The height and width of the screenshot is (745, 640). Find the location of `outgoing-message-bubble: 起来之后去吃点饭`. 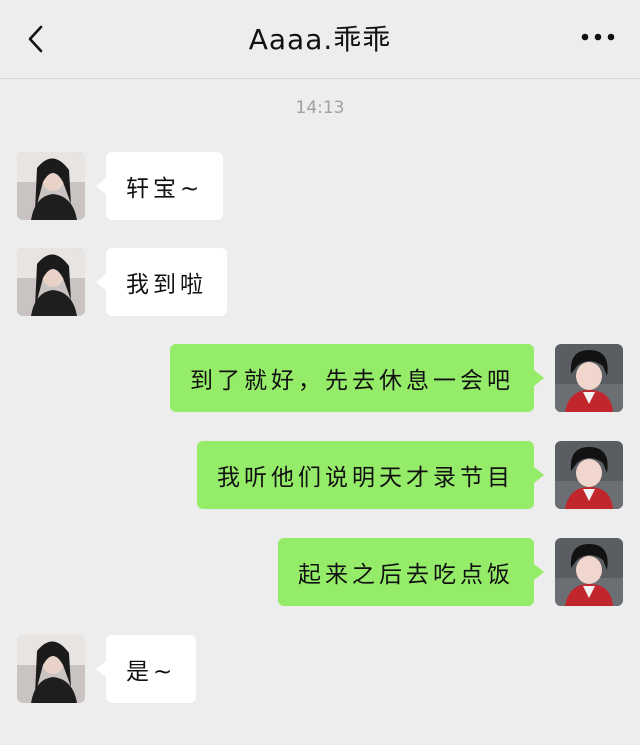

outgoing-message-bubble: 起来之后去吃点饭 is located at coordinates (406, 572).